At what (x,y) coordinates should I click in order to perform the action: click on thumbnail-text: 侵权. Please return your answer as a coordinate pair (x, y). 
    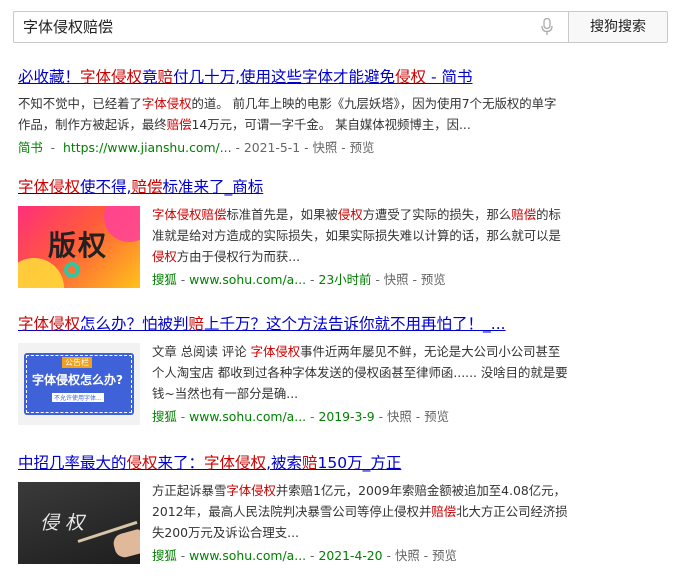
    Looking at the image, I should click on (65, 523).